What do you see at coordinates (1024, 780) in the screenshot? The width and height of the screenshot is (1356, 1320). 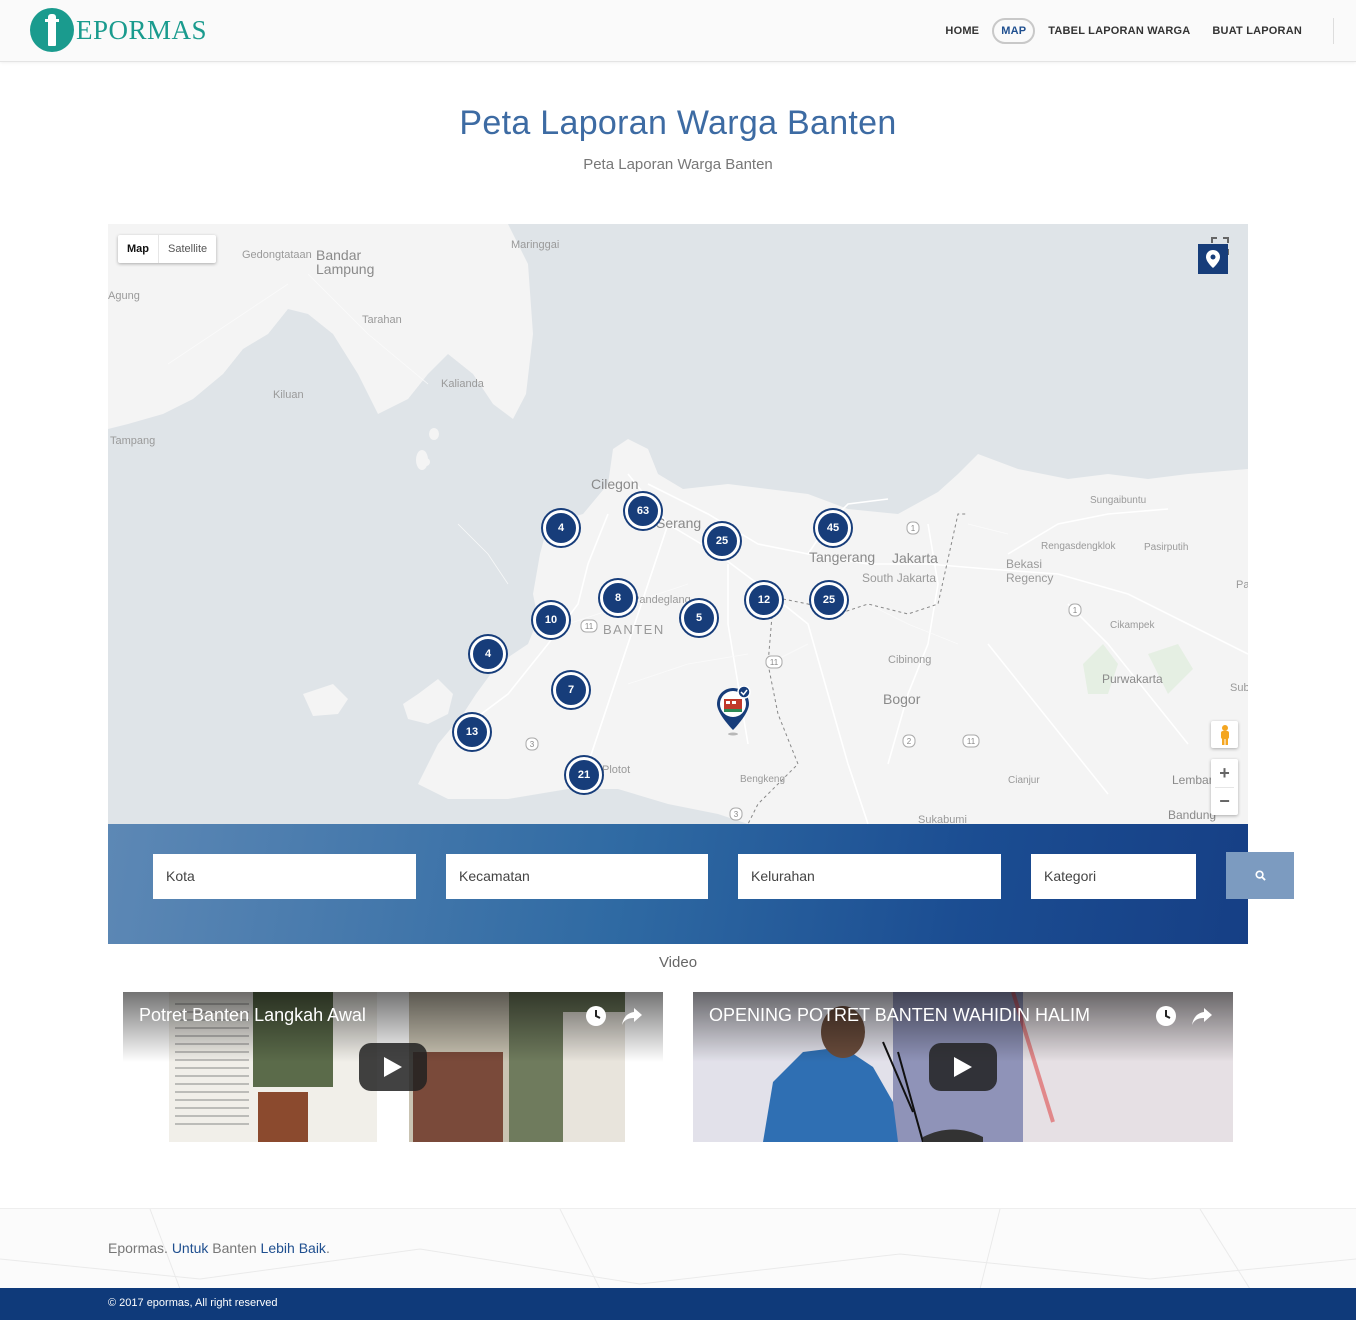 I see `map-label: Cianjur` at bounding box center [1024, 780].